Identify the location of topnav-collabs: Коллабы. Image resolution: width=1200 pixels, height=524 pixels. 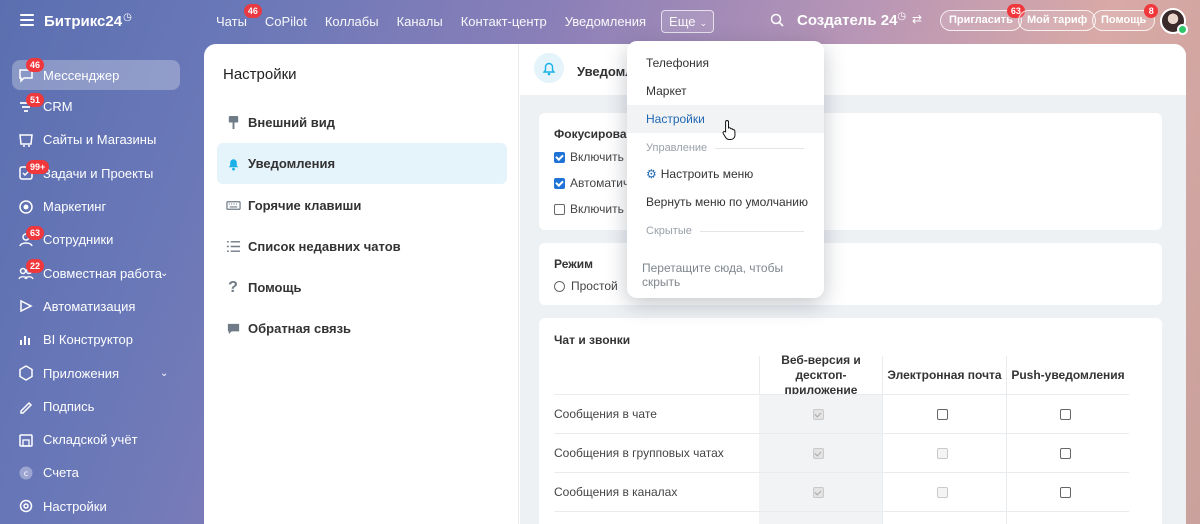
(352, 21).